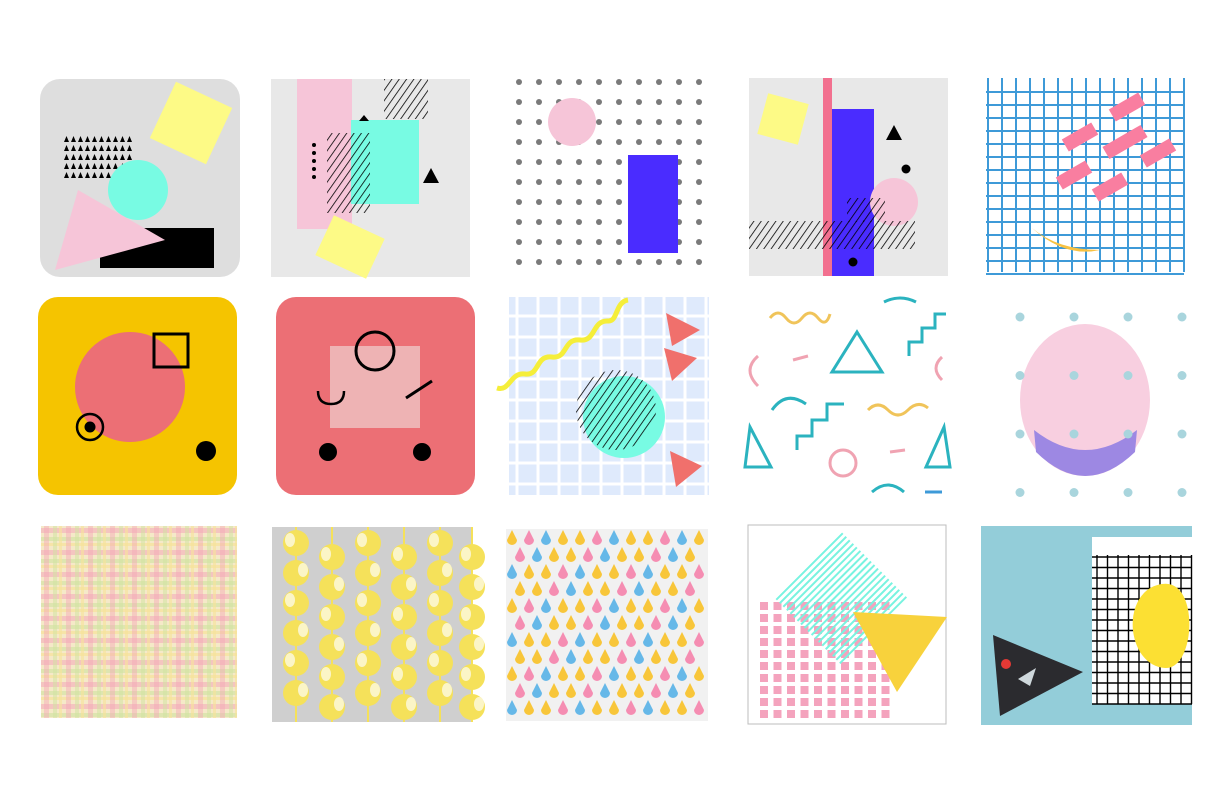  I want to click on tile-outlined-shapes, so click(847, 624).